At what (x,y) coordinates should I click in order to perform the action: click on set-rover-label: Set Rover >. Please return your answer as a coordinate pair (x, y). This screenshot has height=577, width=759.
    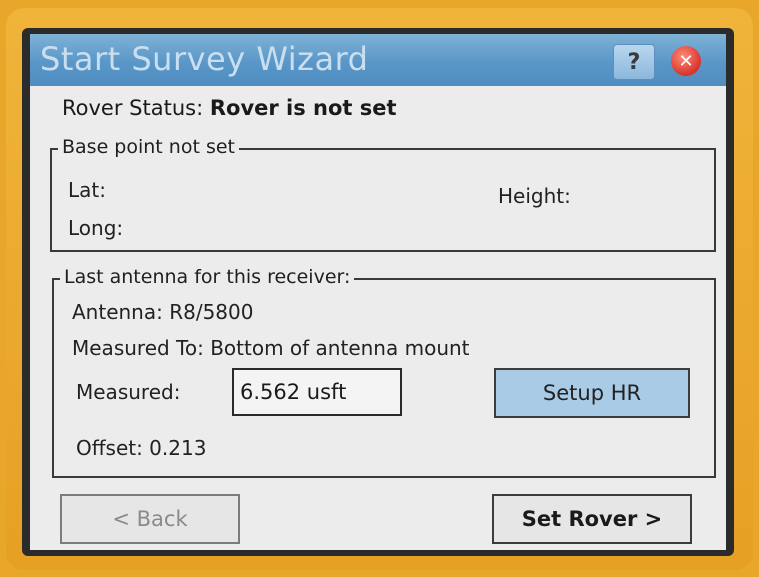
    Looking at the image, I should click on (592, 519).